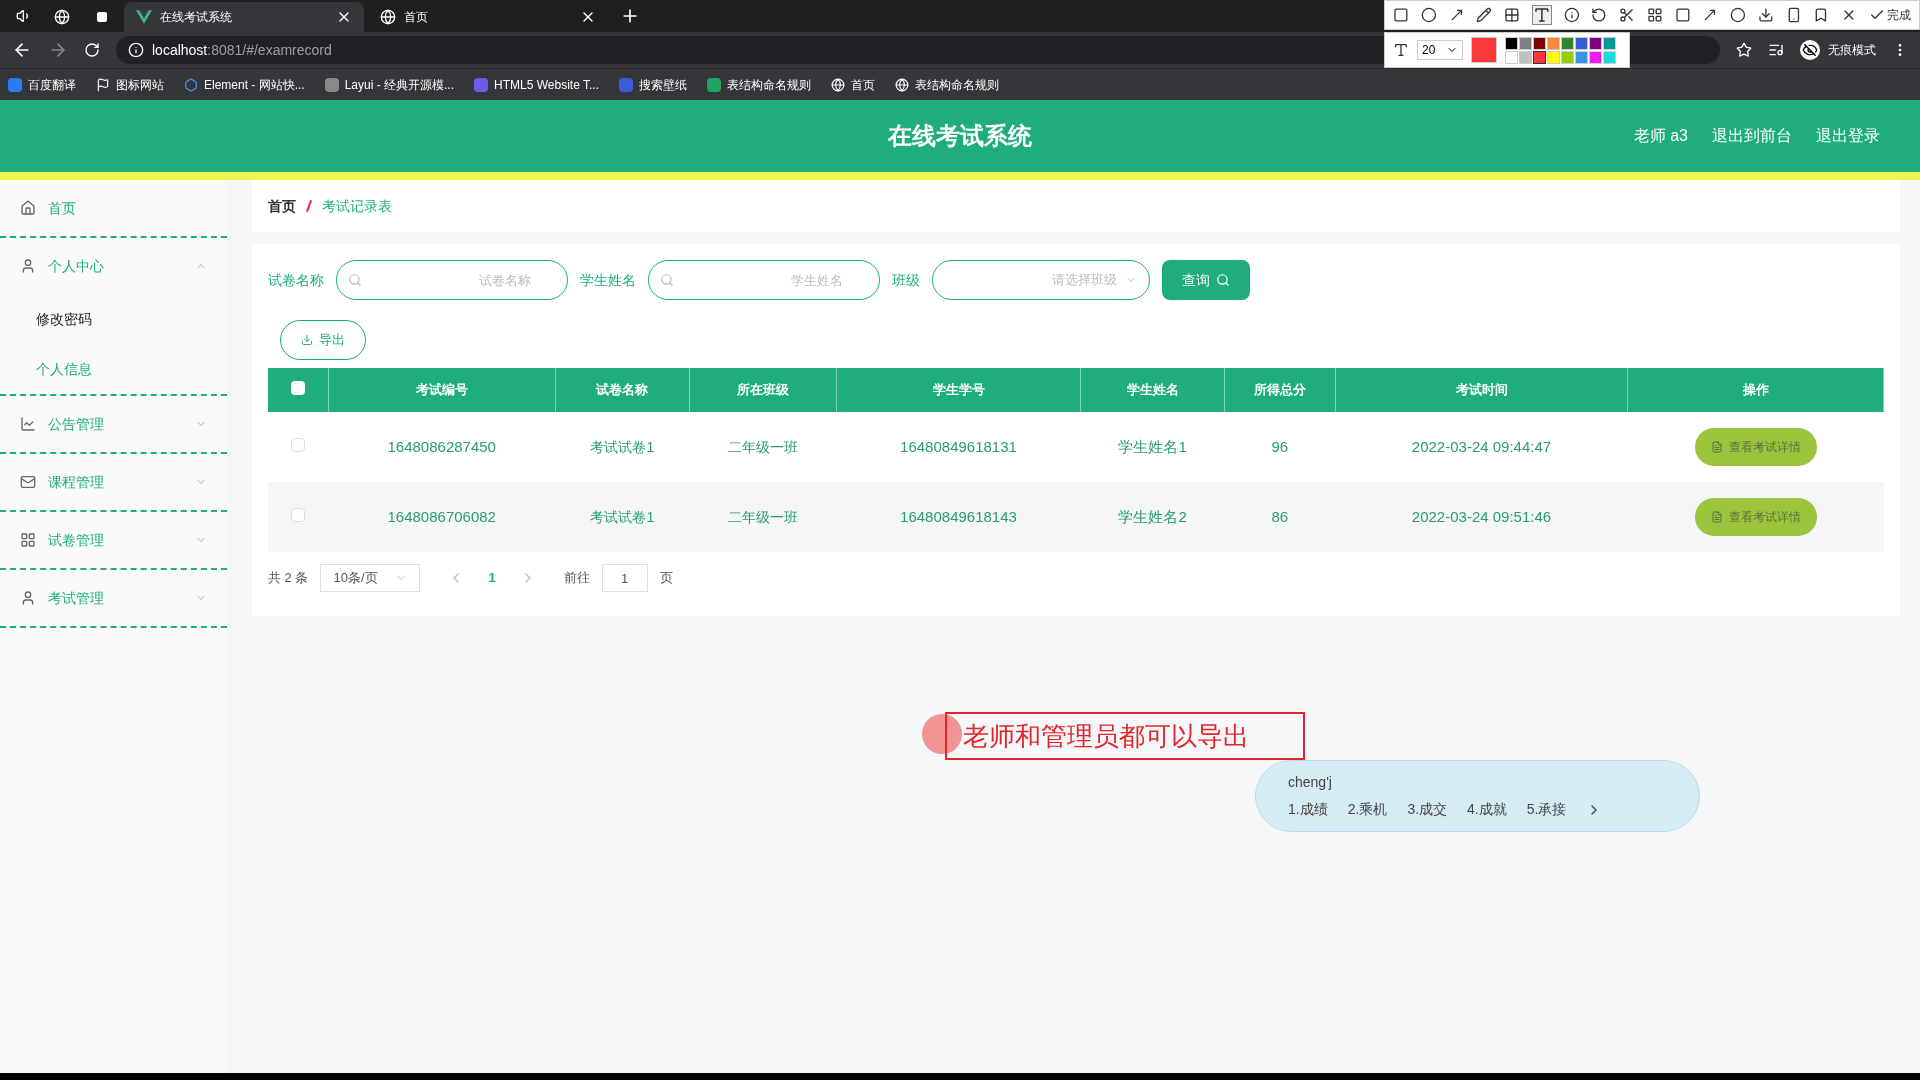 The image size is (1920, 1080). What do you see at coordinates (958, 447) in the screenshot?
I see `table-cell: 16480849618131` at bounding box center [958, 447].